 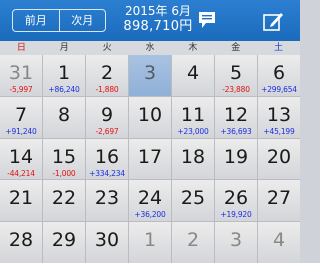 I want to click on calendar-day-cell: 14 -44,214, so click(x=21, y=159).